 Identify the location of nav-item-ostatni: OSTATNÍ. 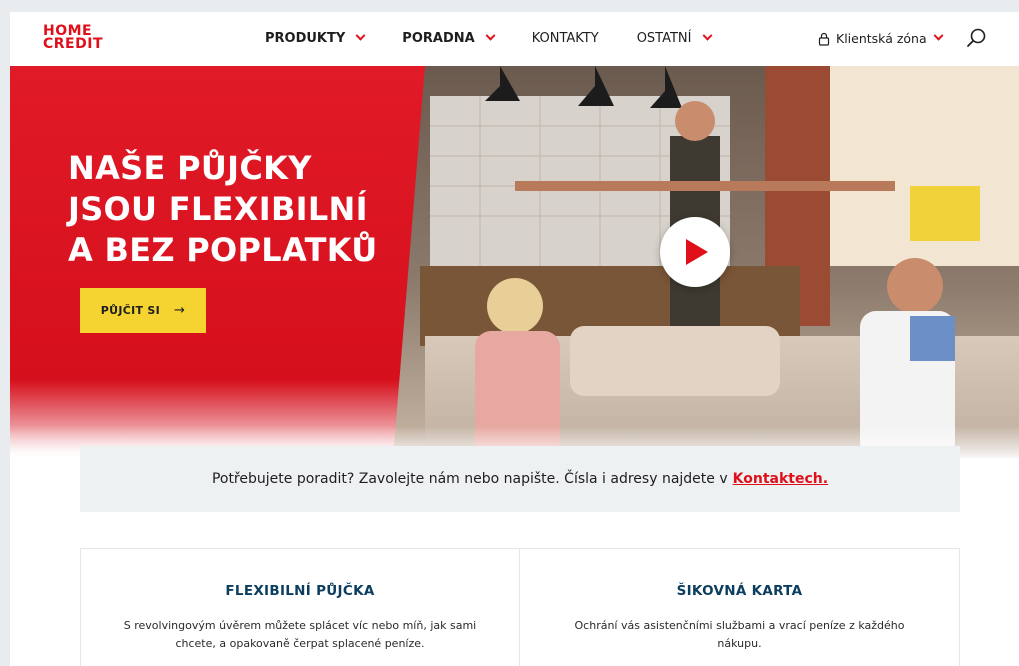
(674, 38).